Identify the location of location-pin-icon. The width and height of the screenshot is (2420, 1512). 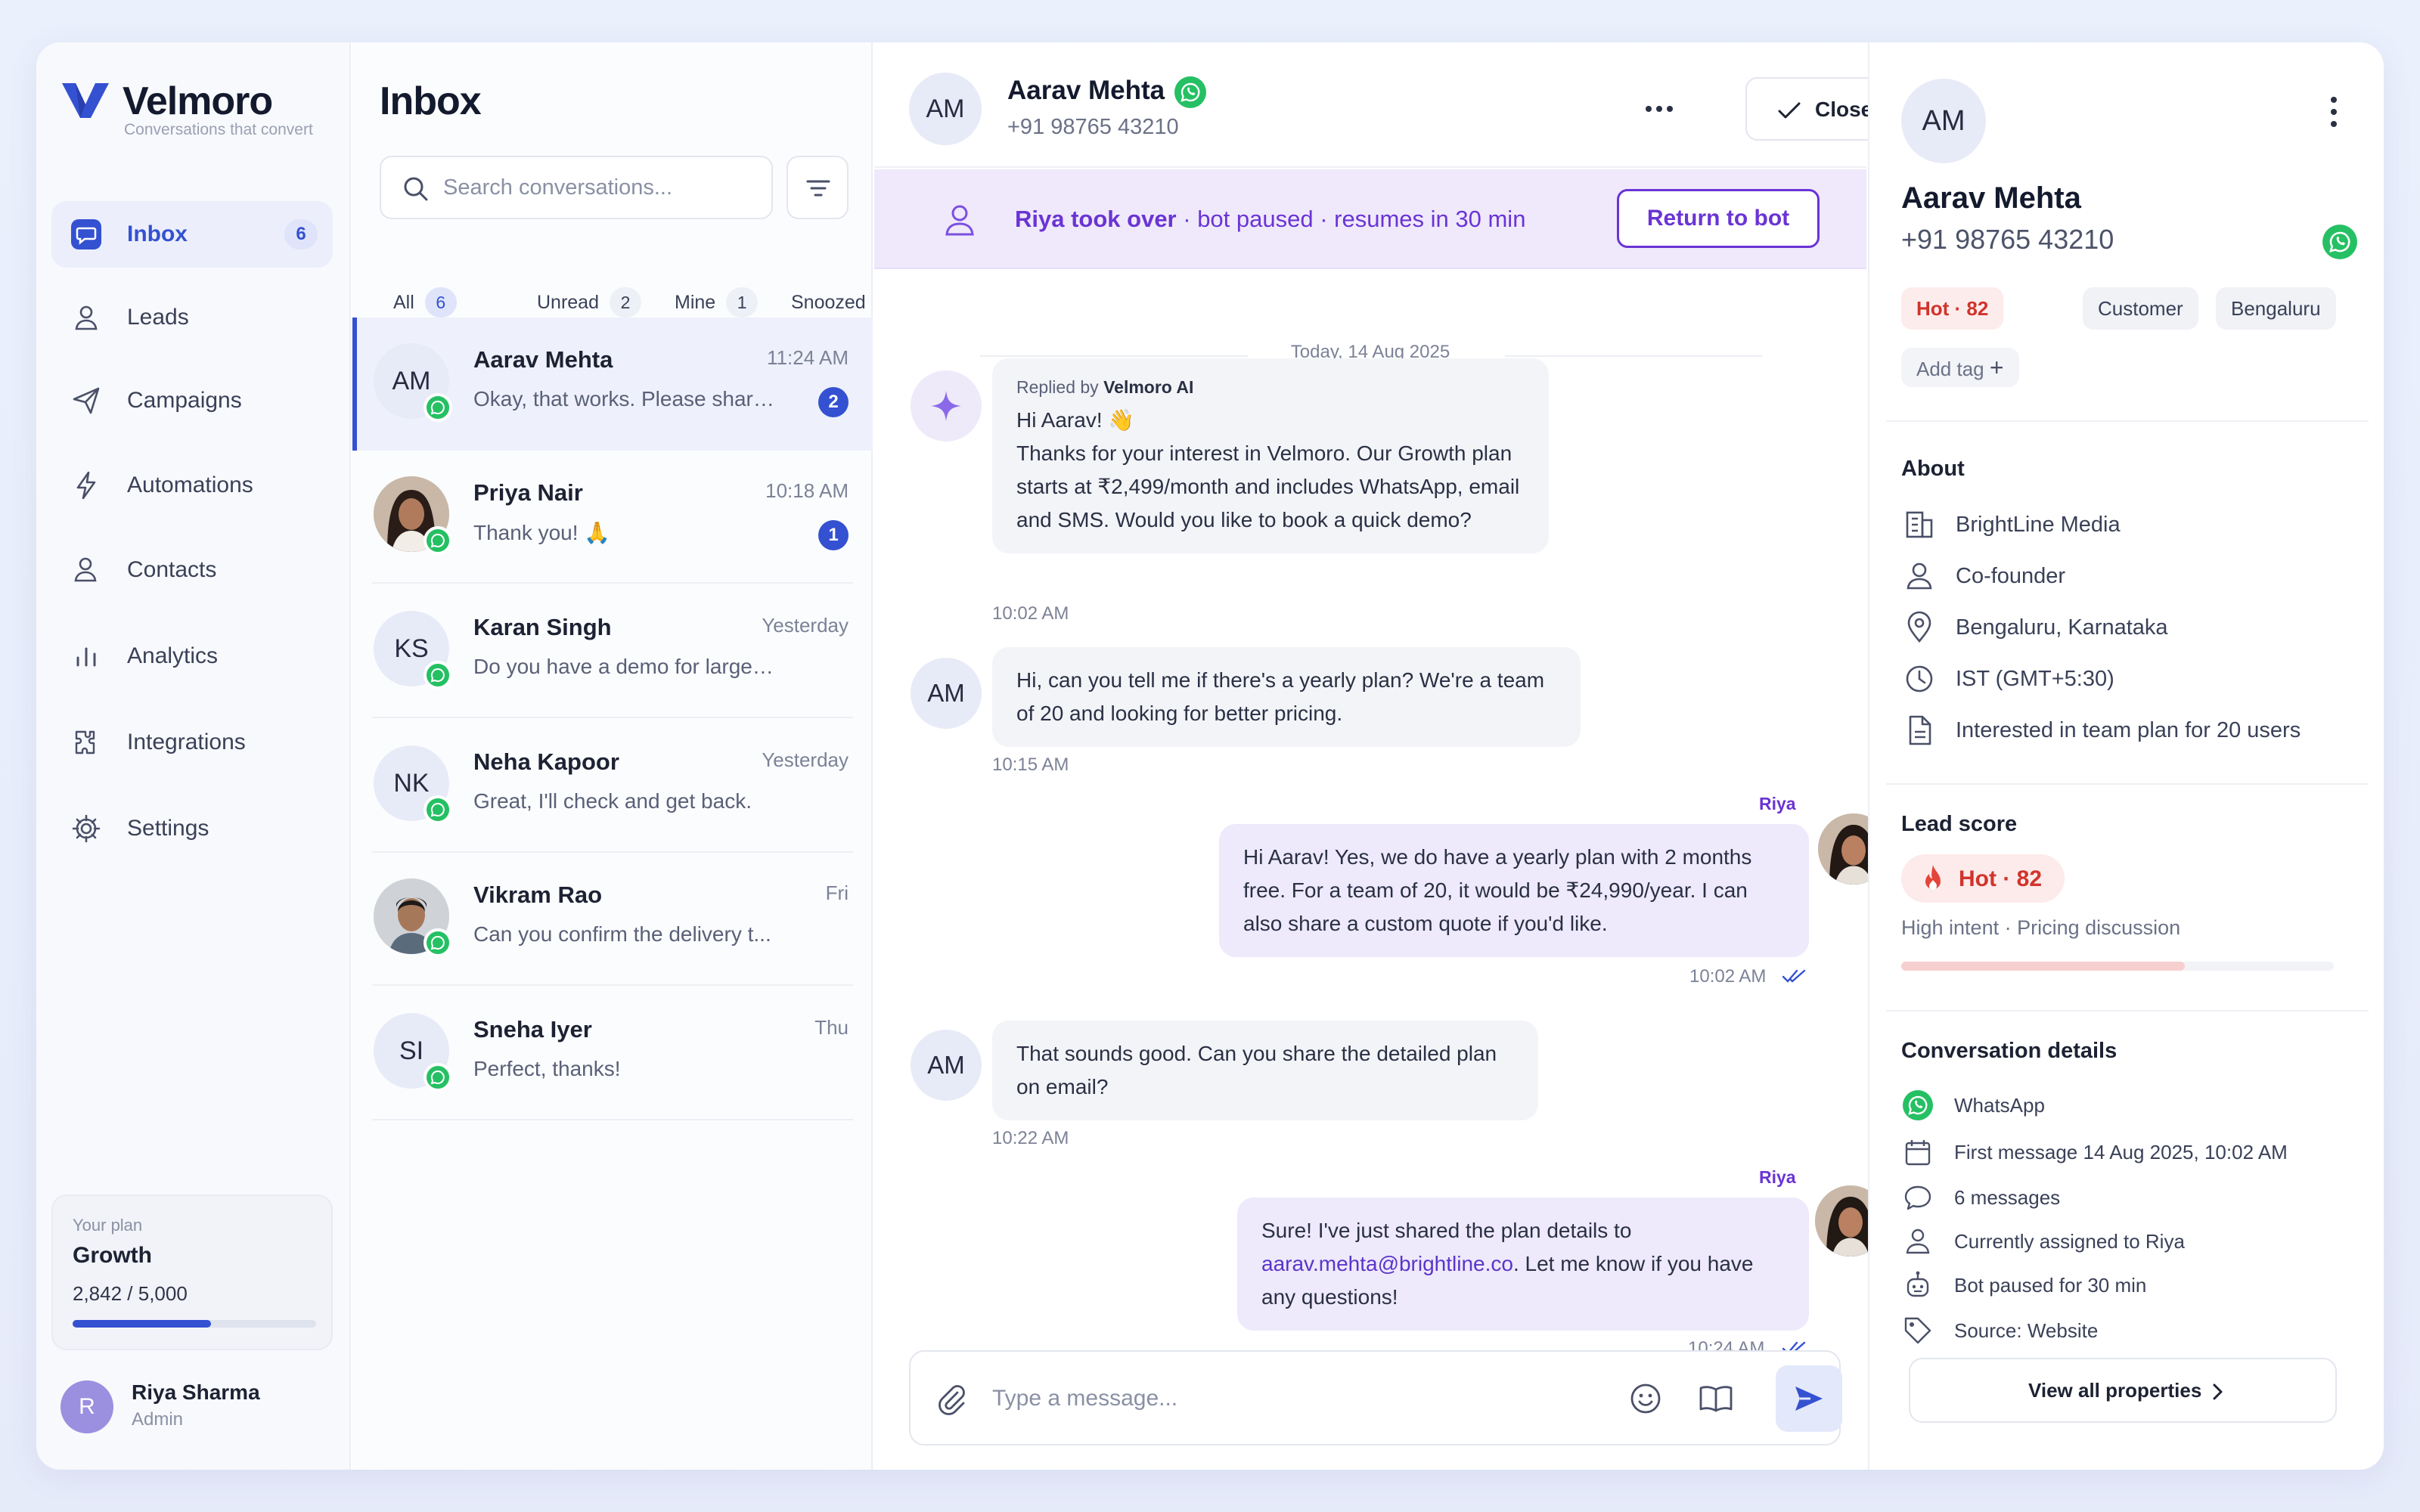
(1919, 627).